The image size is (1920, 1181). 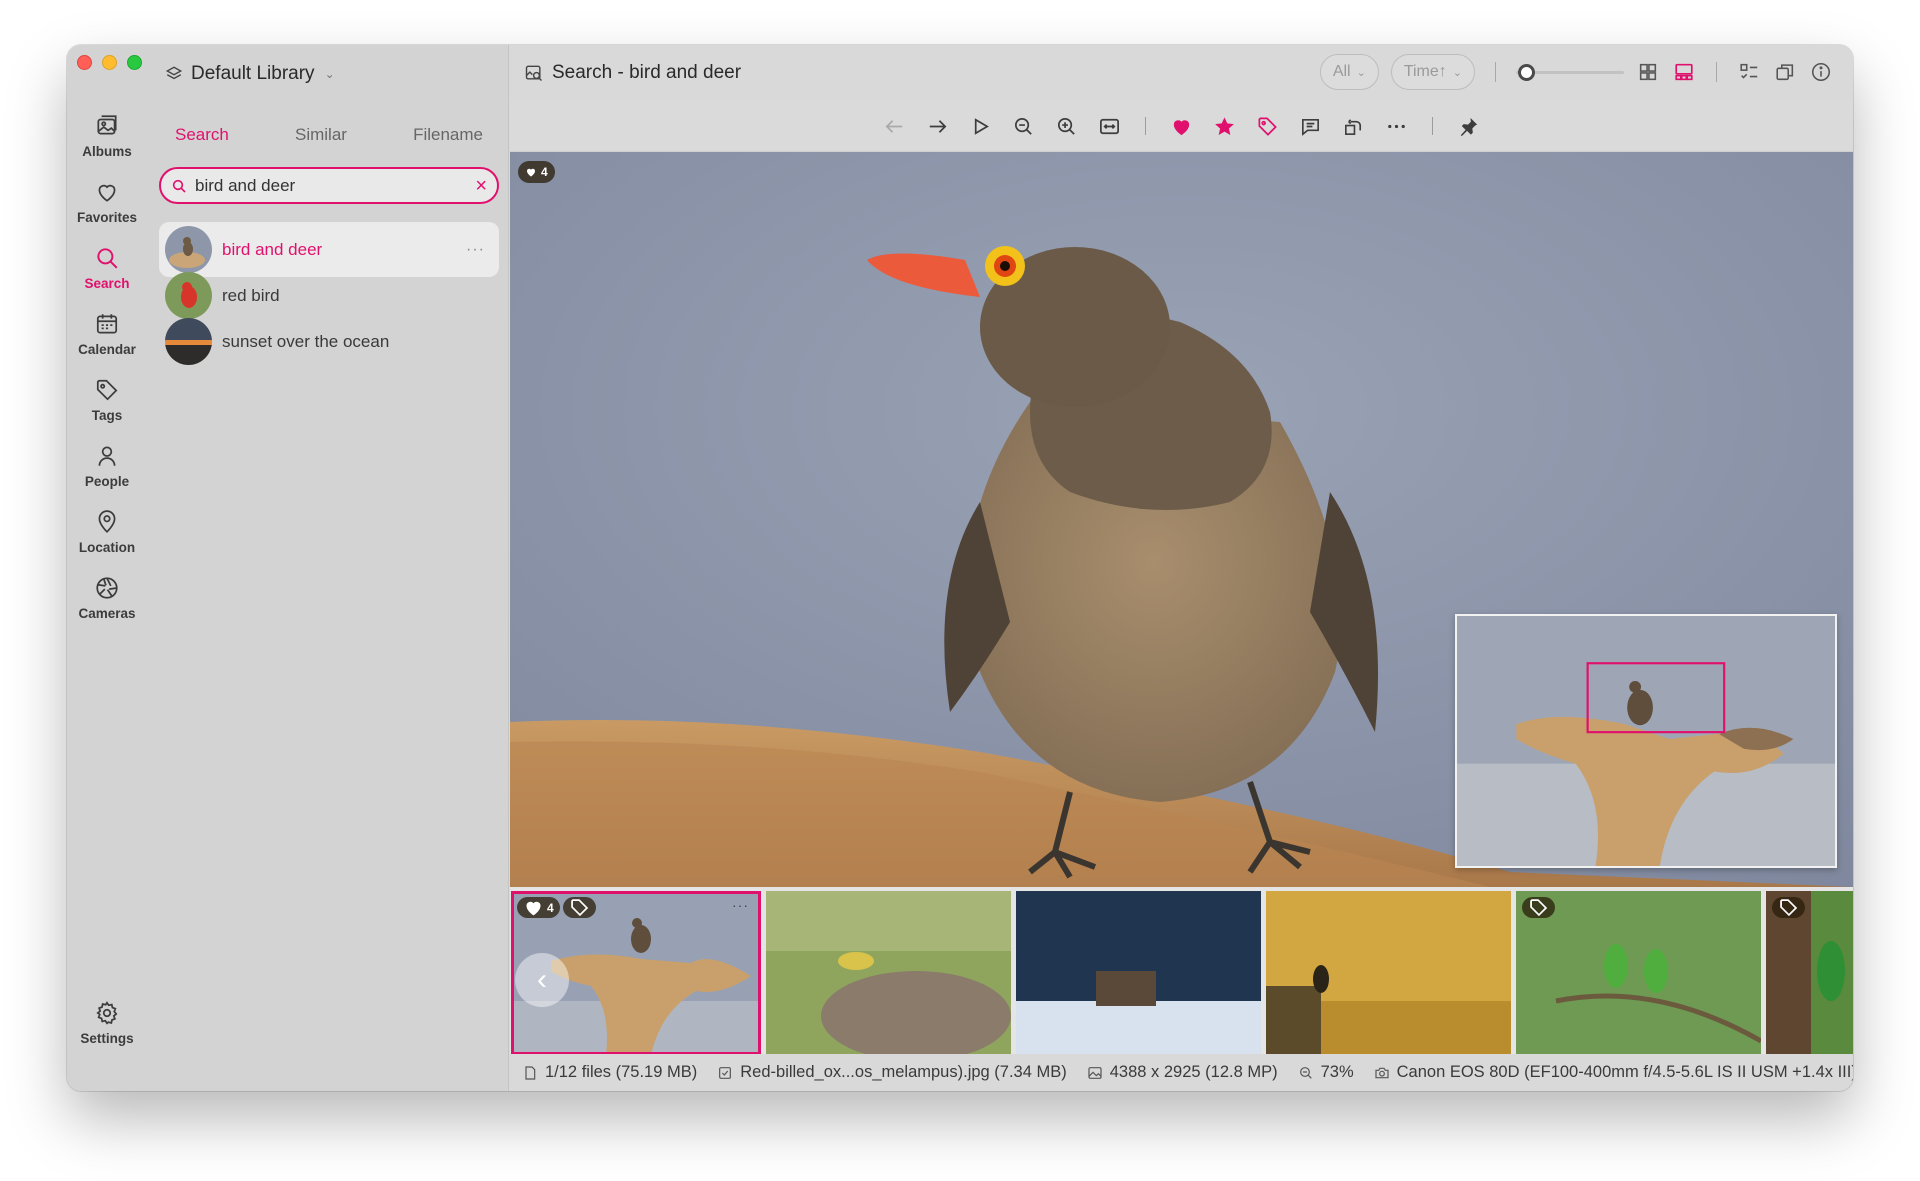 What do you see at coordinates (134, 62) in the screenshot?
I see `maximize-window-button` at bounding box center [134, 62].